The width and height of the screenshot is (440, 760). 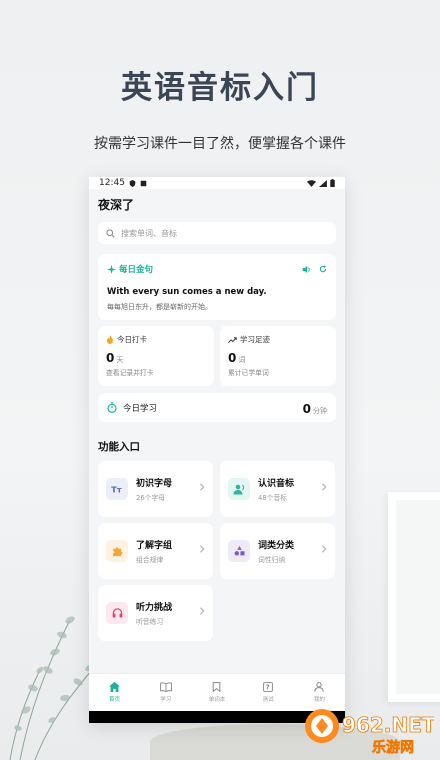 I want to click on promo-subtitle: 按需学习课件一目了然，便掌握各个课件, so click(x=220, y=144).